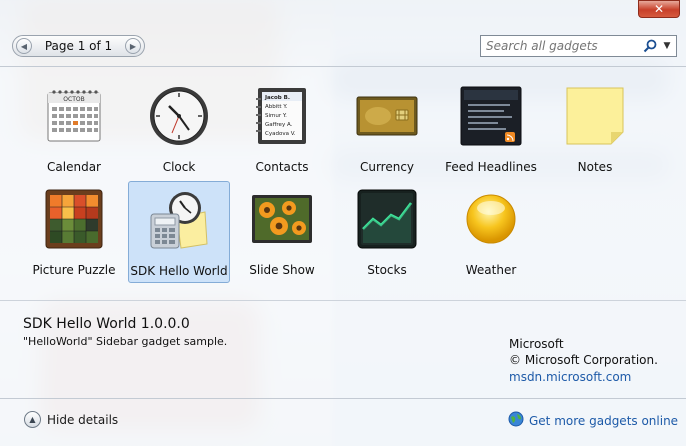 The height and width of the screenshot is (446, 686). What do you see at coordinates (179, 271) in the screenshot?
I see `gadget-label: SDK Hello World` at bounding box center [179, 271].